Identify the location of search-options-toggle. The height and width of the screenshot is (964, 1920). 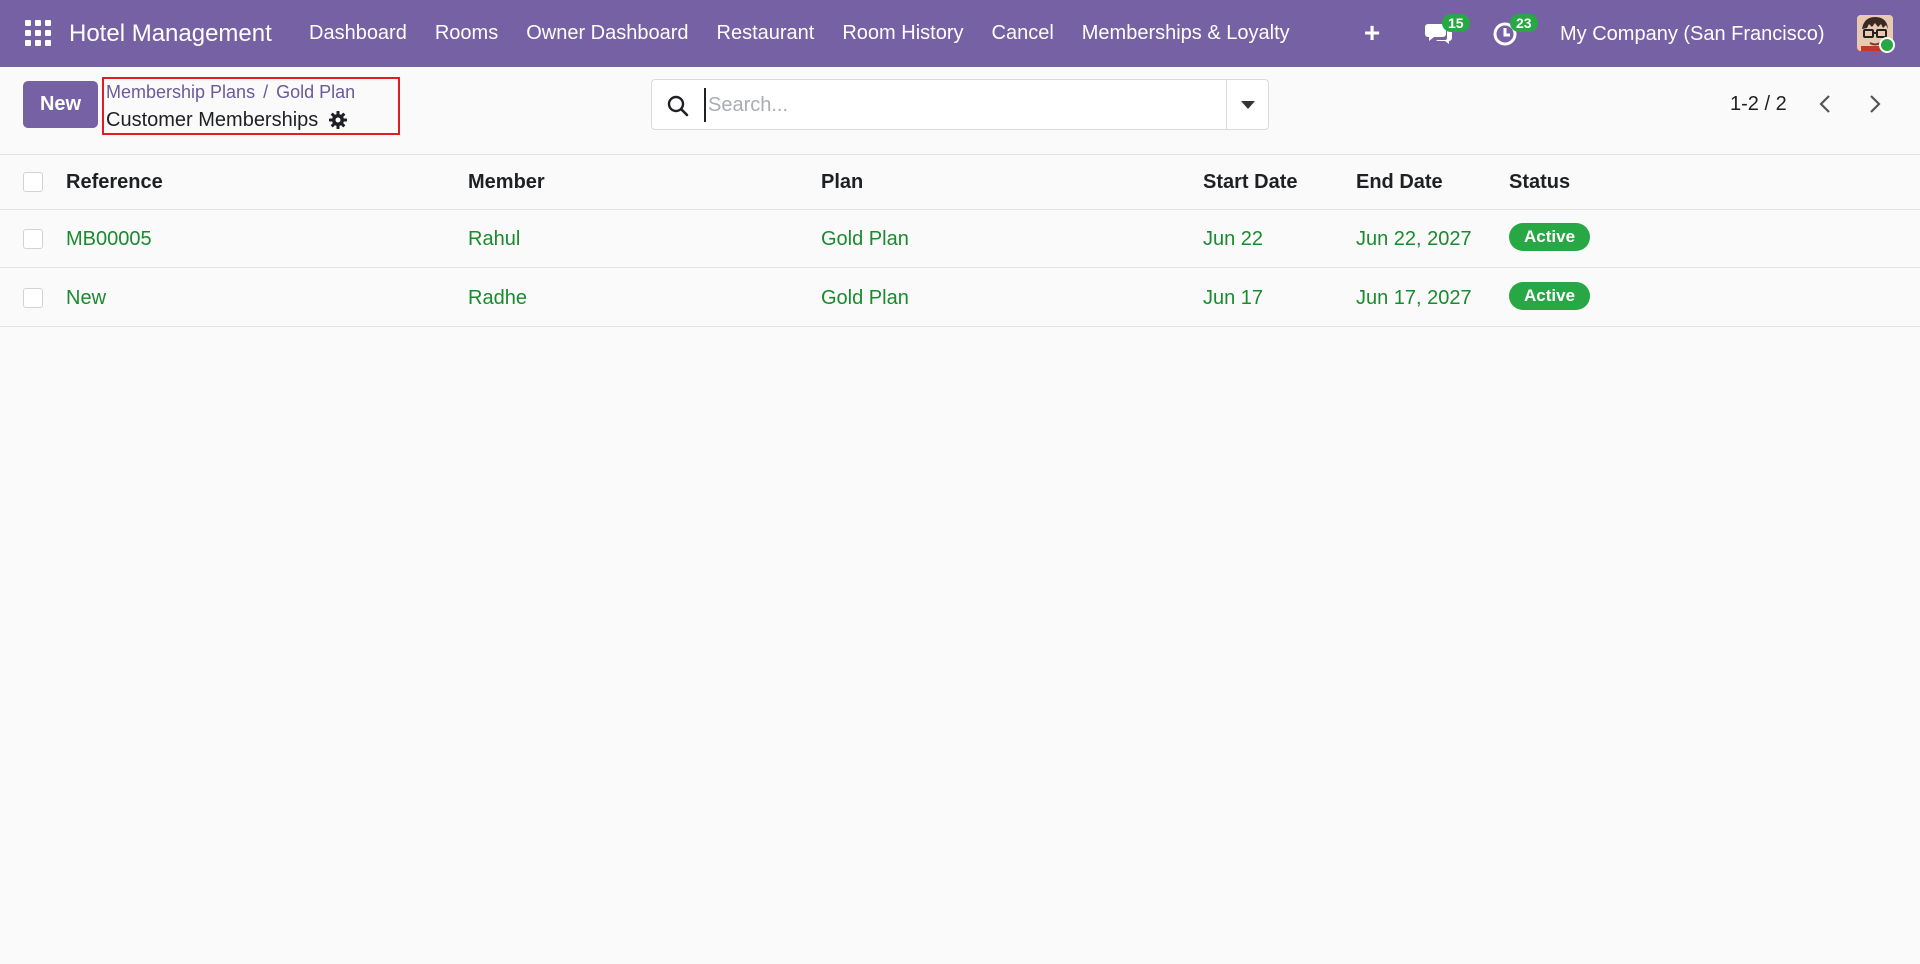
(1247, 104).